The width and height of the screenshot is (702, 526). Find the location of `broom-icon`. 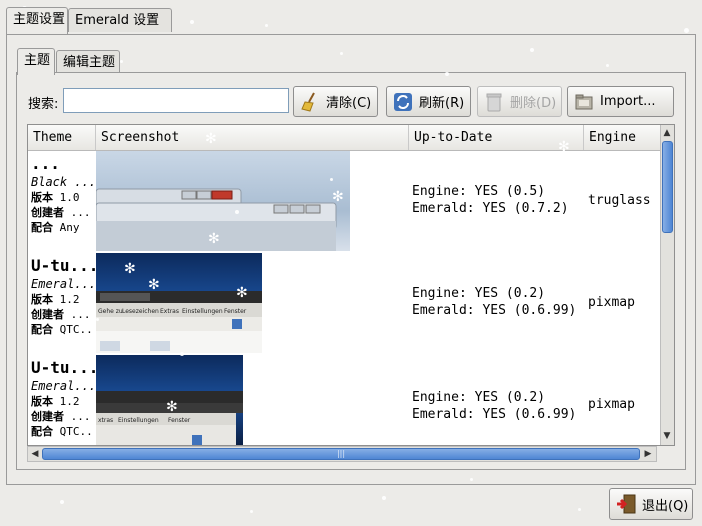

broom-icon is located at coordinates (310, 102).